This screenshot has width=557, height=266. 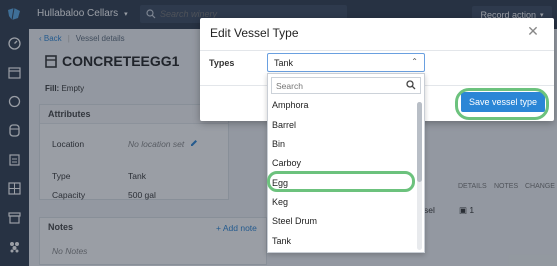 What do you see at coordinates (280, 202) in the screenshot?
I see `option-keg: Keg` at bounding box center [280, 202].